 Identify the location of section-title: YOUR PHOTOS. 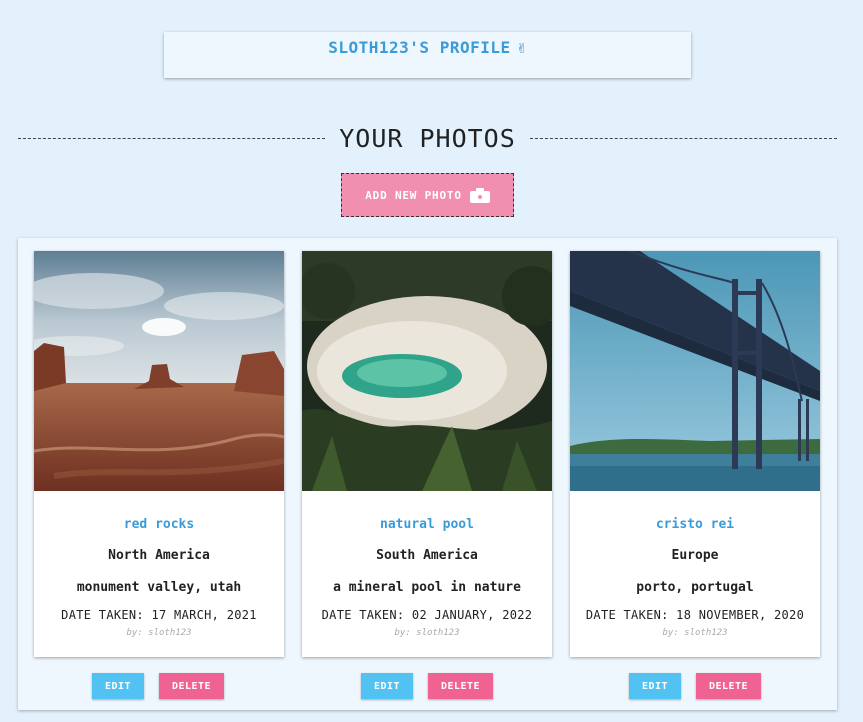
(427, 138).